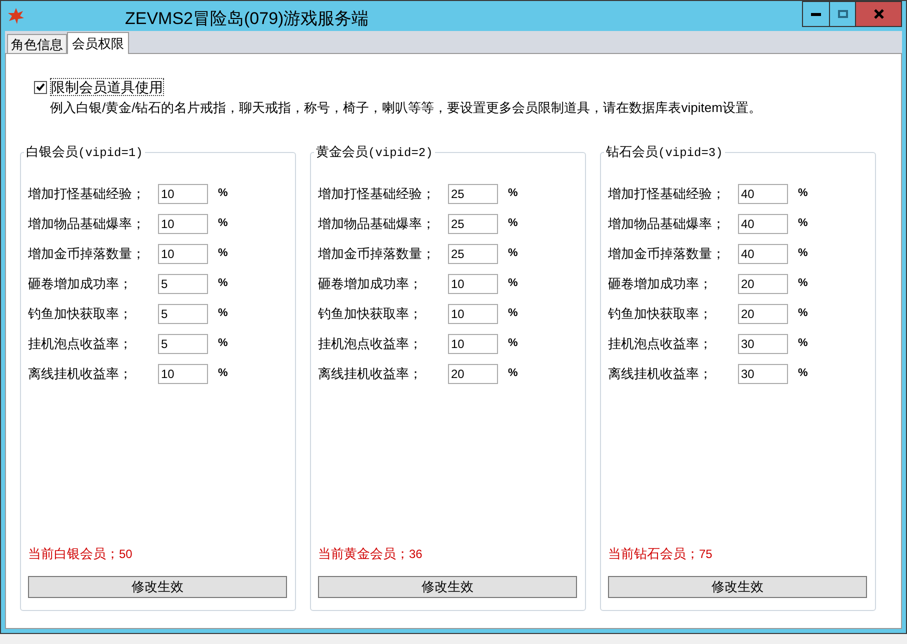  I want to click on group-title: 钻石会员, so click(631, 151).